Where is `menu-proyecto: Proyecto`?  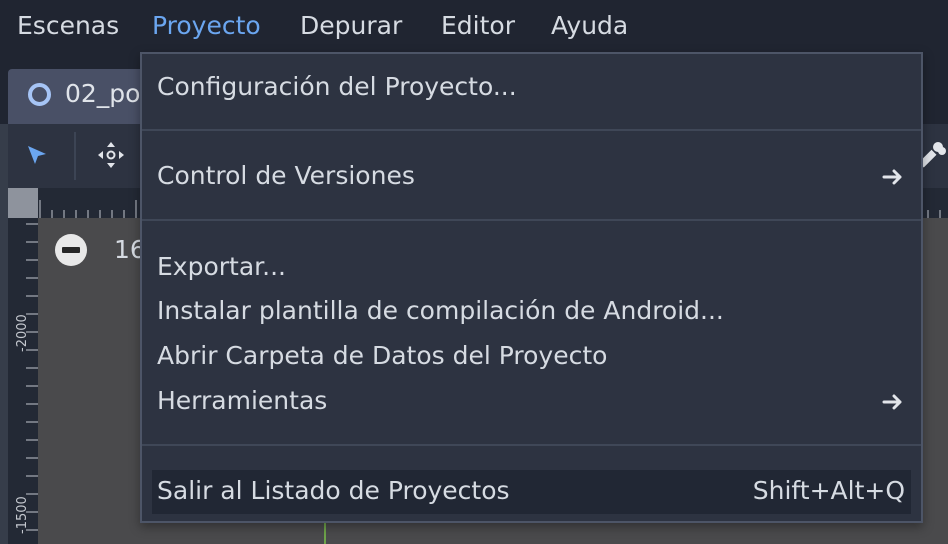 menu-proyecto: Proyecto is located at coordinates (206, 26).